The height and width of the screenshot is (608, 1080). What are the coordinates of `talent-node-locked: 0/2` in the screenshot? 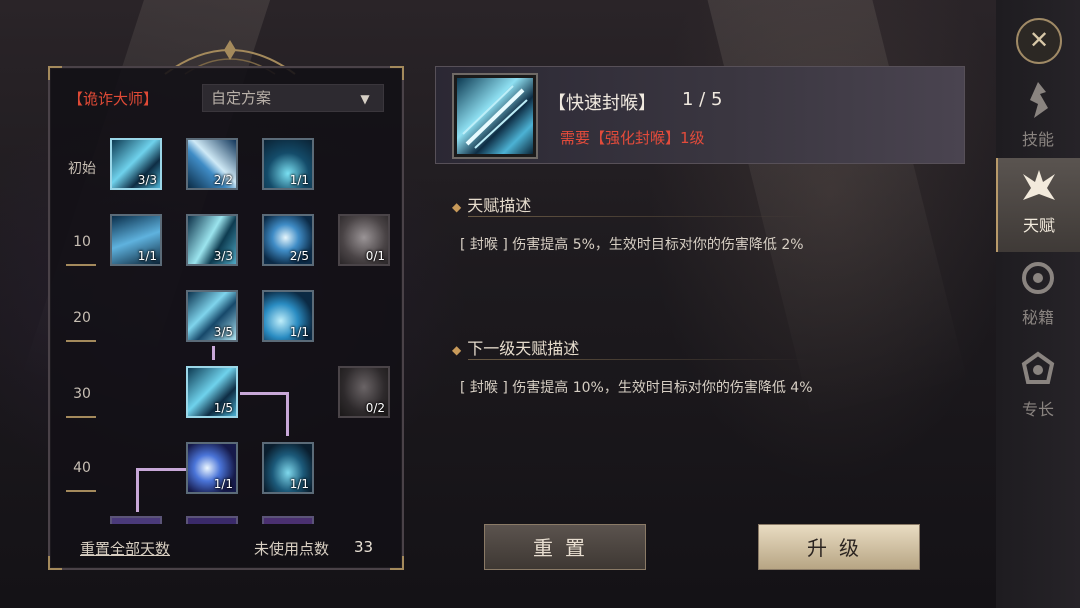 It's located at (364, 392).